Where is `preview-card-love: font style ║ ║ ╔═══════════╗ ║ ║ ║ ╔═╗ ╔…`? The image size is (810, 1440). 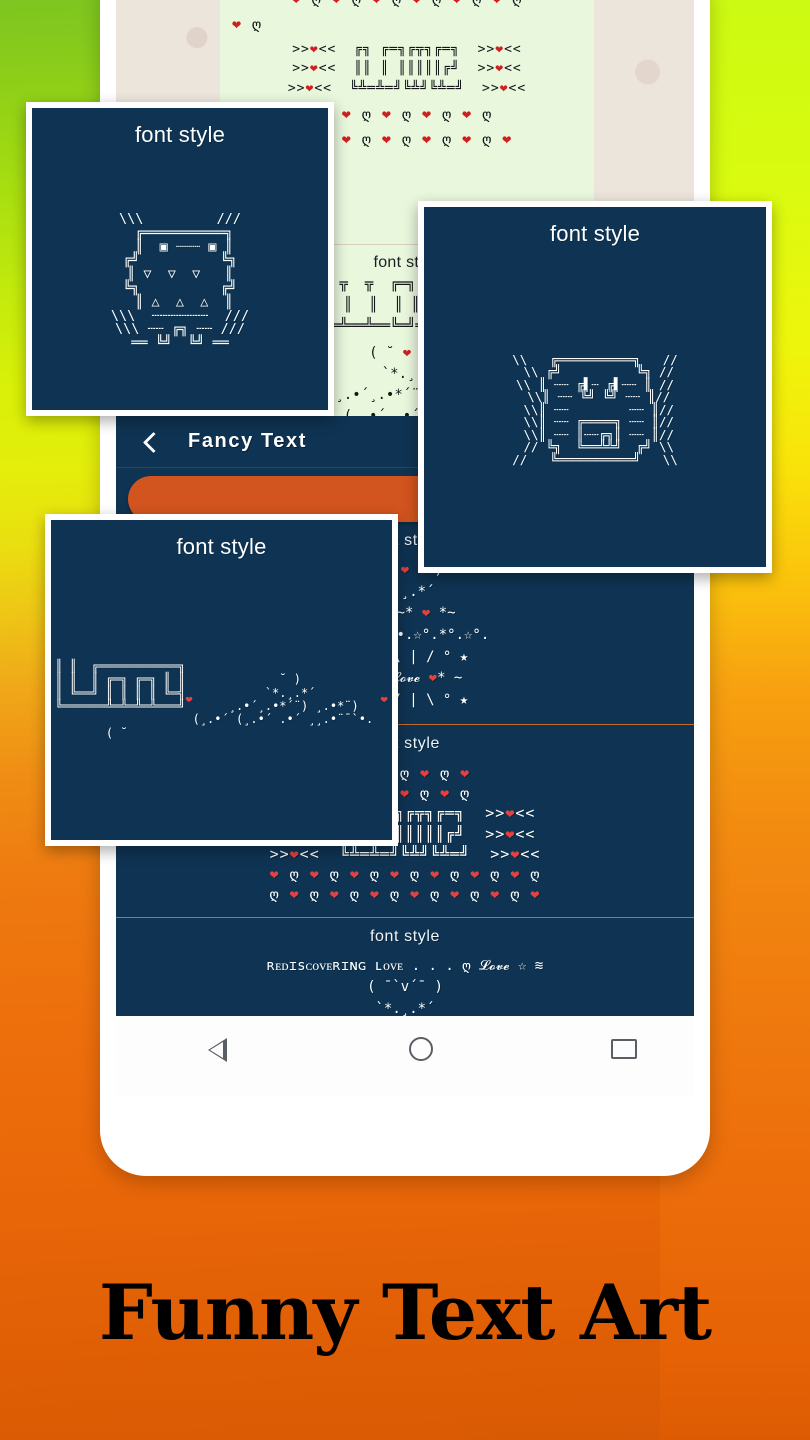
preview-card-love: font style ║ ║ ╔═══════════╗ ║ ║ ║ ╔═╗ ╔… is located at coordinates (221, 680).